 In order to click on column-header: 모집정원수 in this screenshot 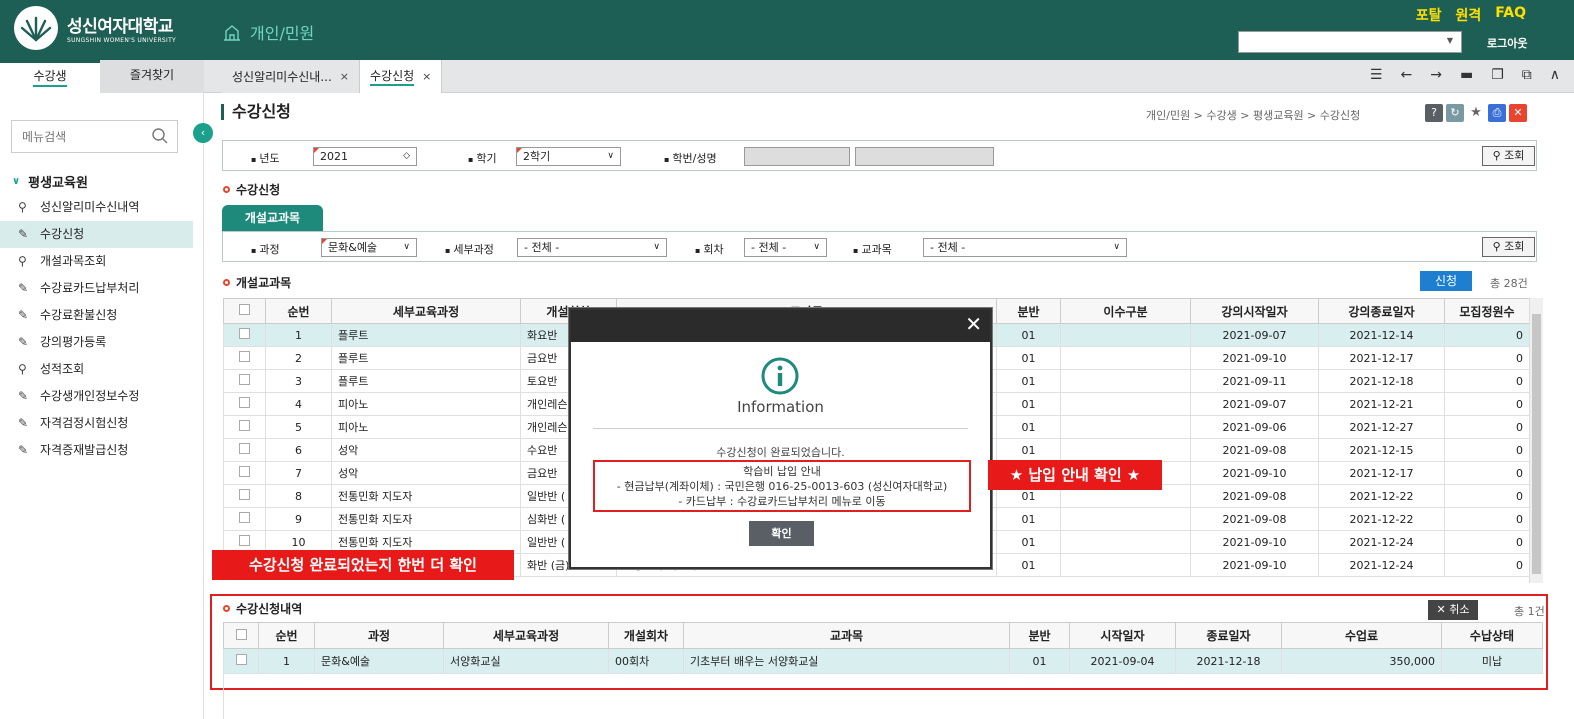, I will do `click(1487, 311)`.